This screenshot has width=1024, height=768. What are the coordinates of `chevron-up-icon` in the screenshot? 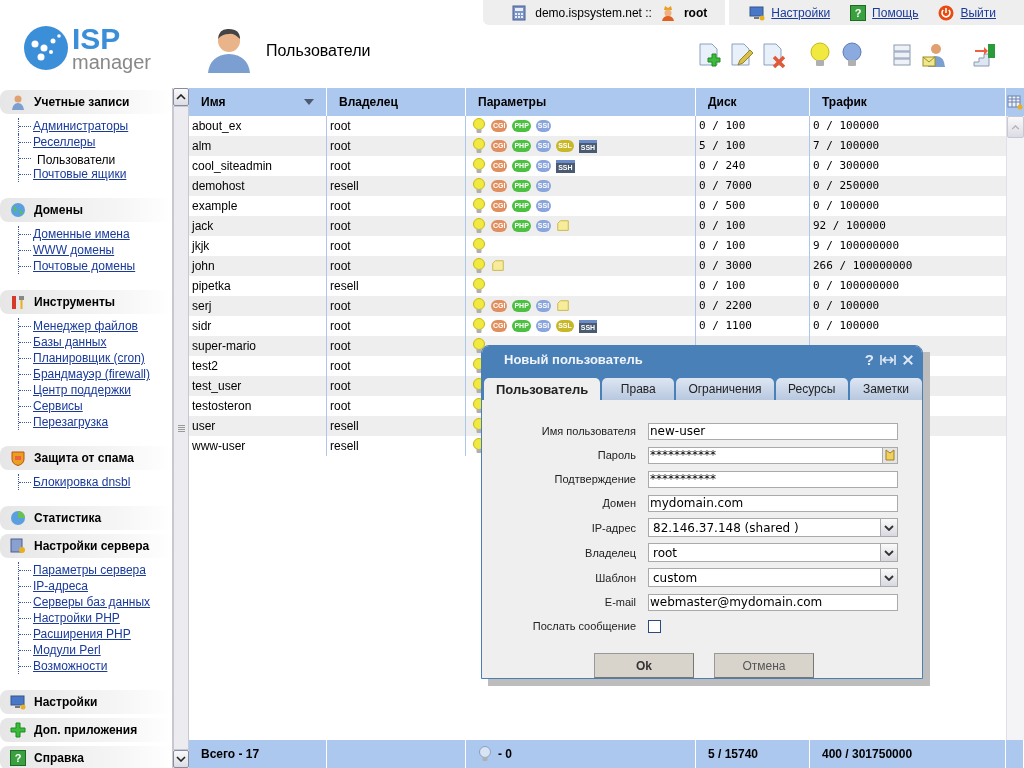 It's located at (181, 97).